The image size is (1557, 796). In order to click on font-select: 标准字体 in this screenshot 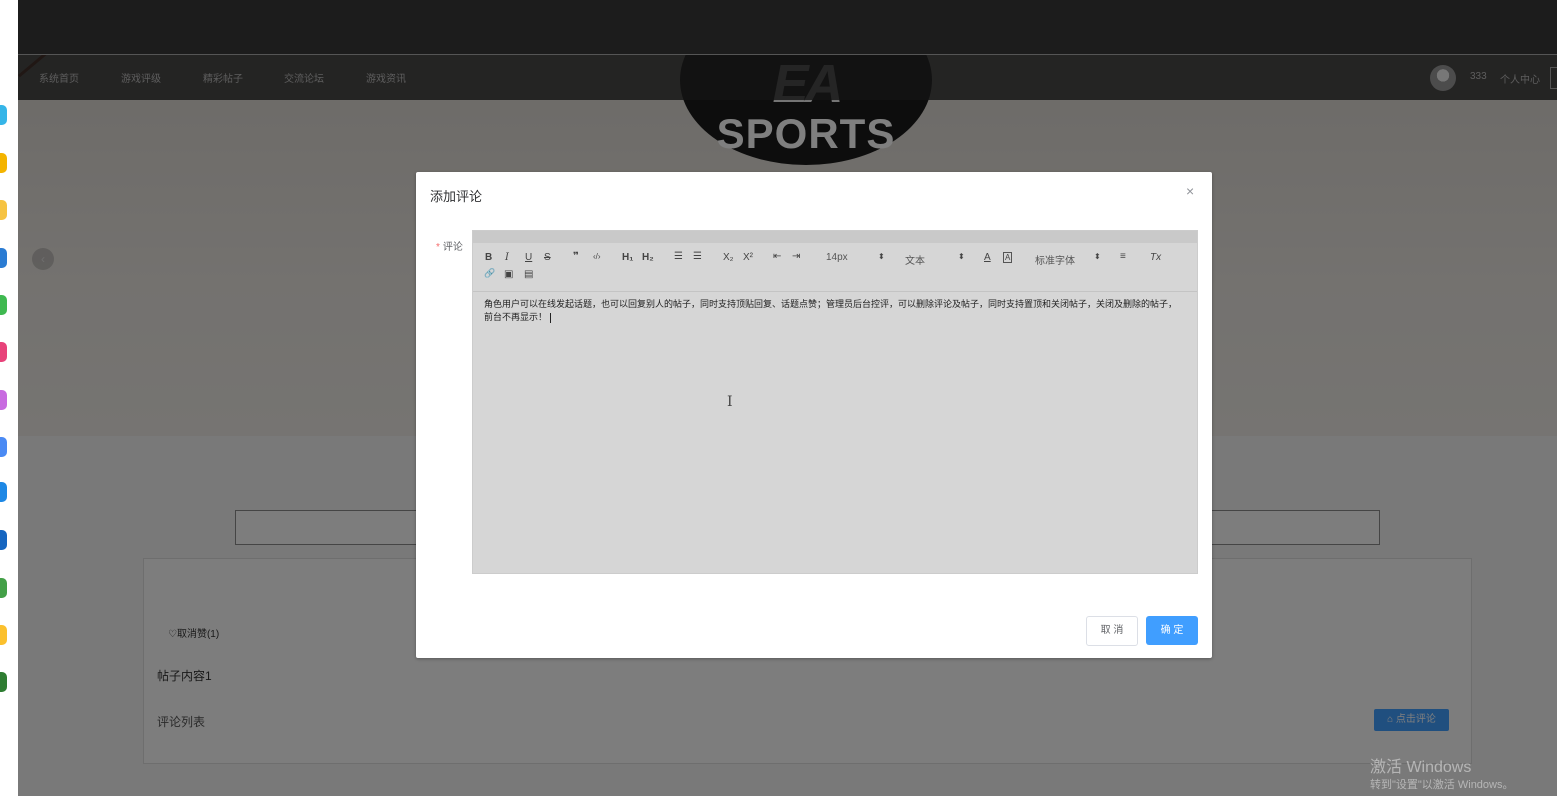, I will do `click(1055, 259)`.